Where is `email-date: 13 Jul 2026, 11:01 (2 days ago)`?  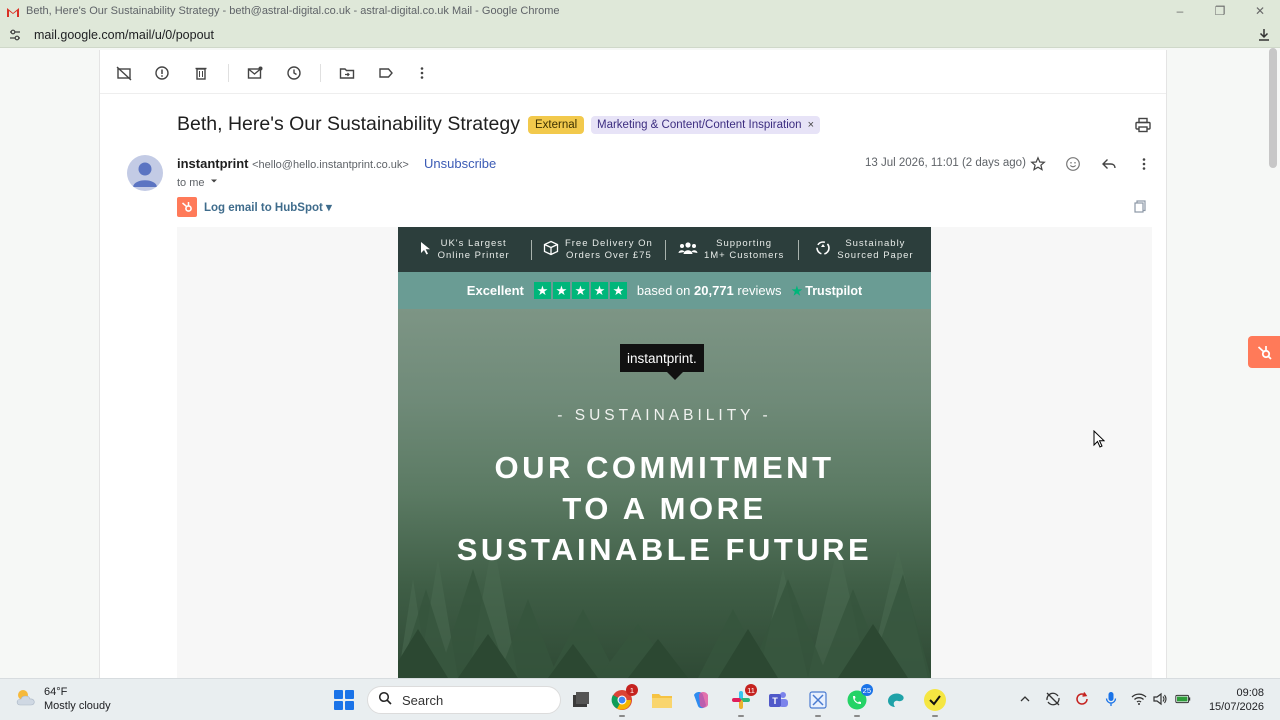
email-date: 13 Jul 2026, 11:01 (2 days ago) is located at coordinates (945, 163).